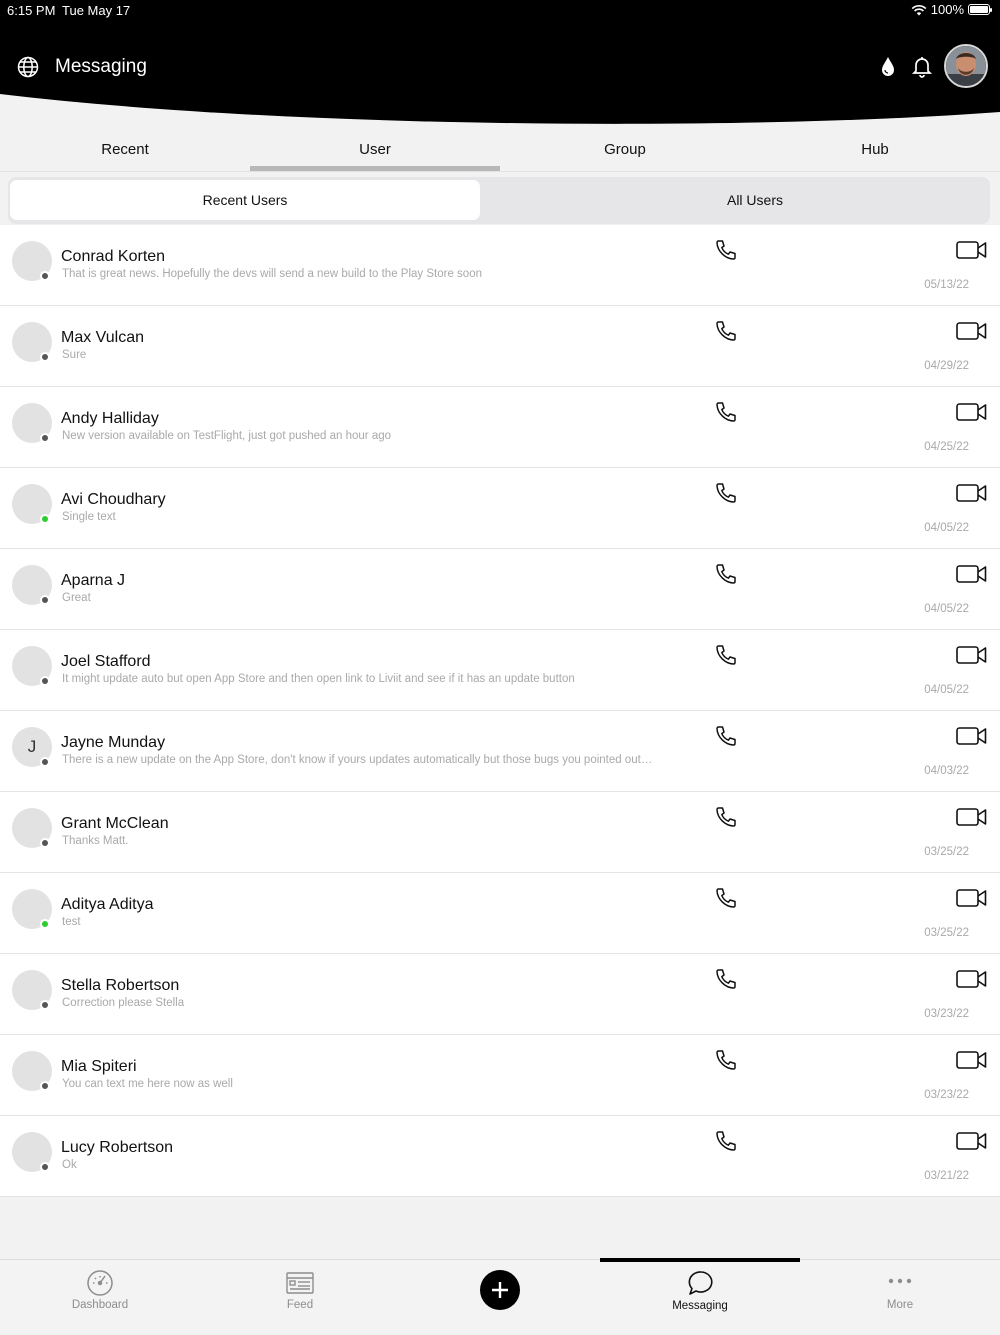 The image size is (1000, 1335). I want to click on contact-row: Aditya Aditya test 03/25/22, so click(500, 913).